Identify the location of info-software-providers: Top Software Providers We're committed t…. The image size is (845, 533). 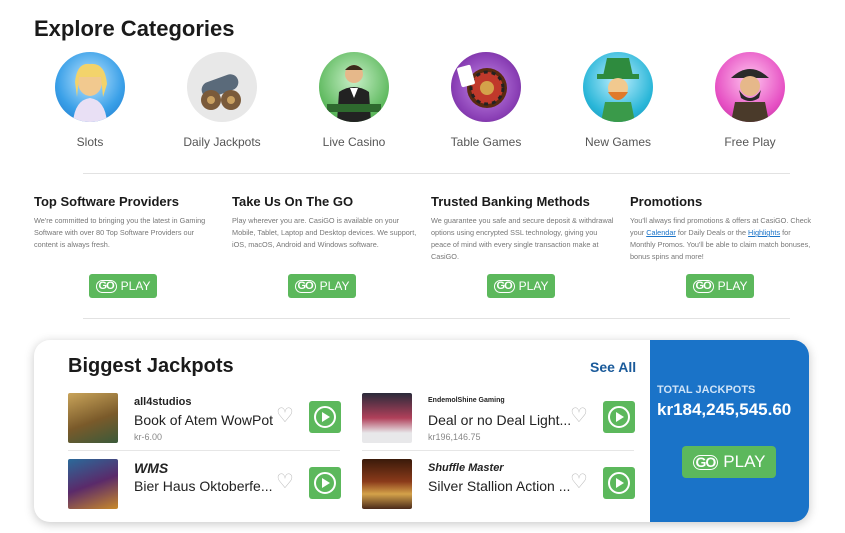
(126, 234).